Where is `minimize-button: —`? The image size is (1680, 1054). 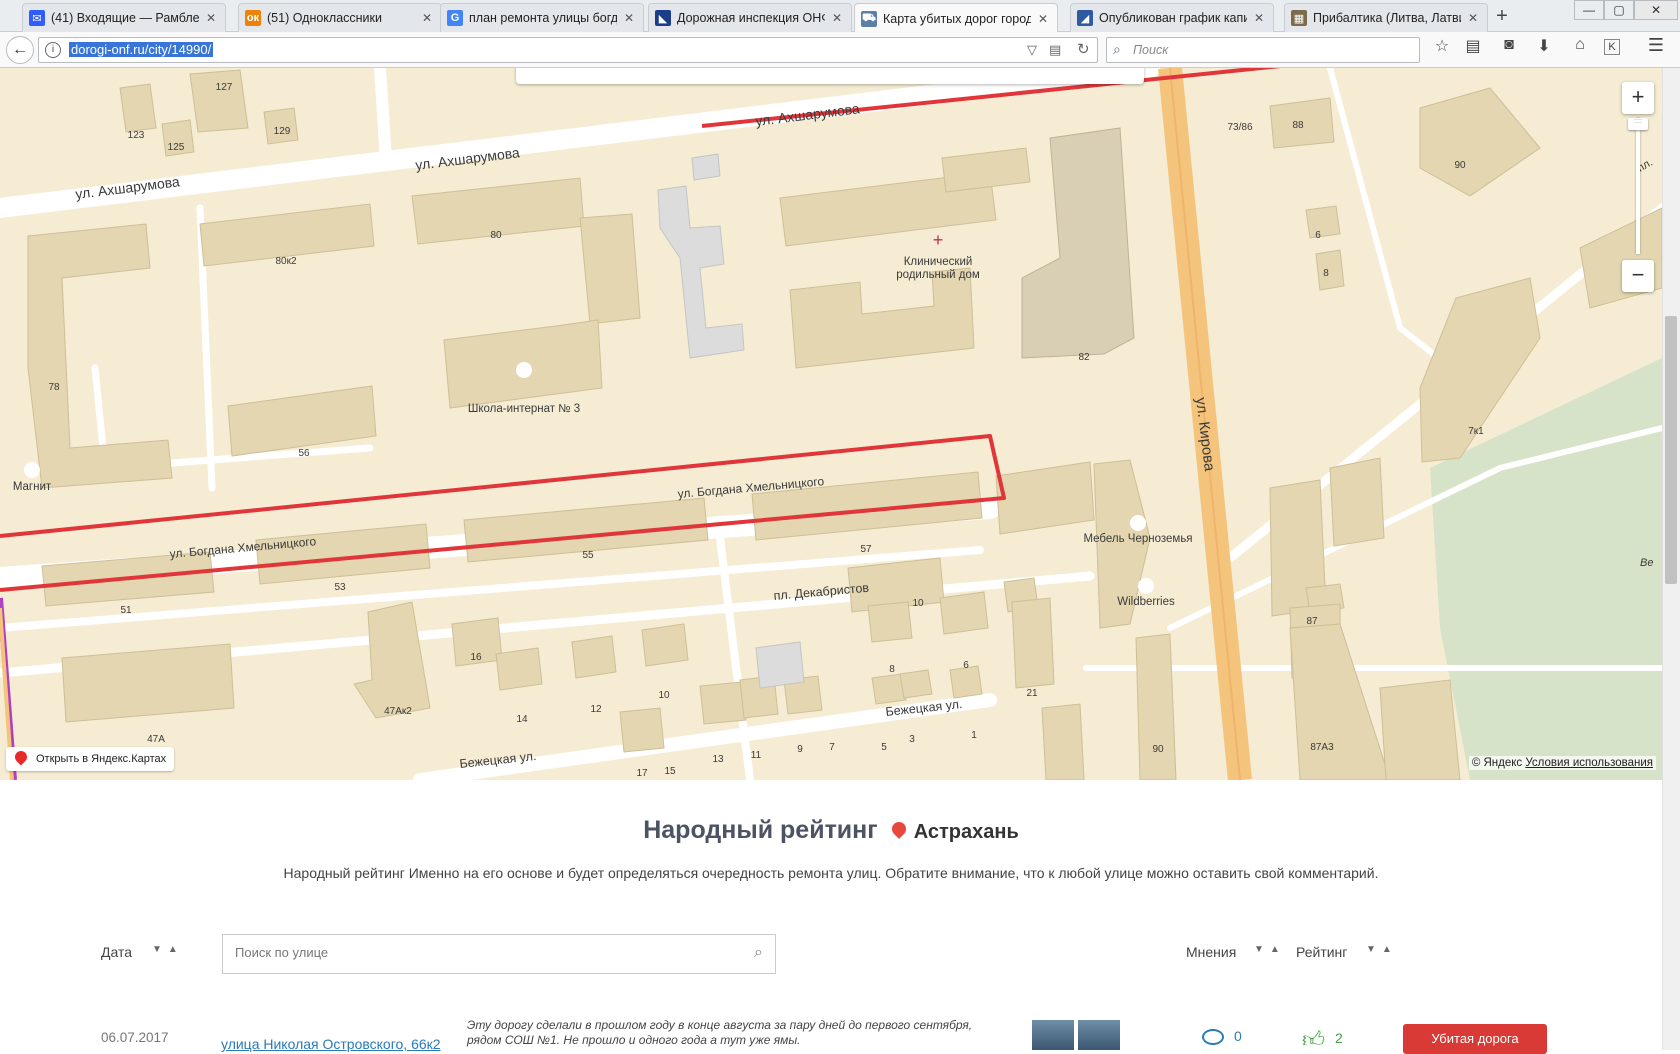 minimize-button: — is located at coordinates (1589, 10).